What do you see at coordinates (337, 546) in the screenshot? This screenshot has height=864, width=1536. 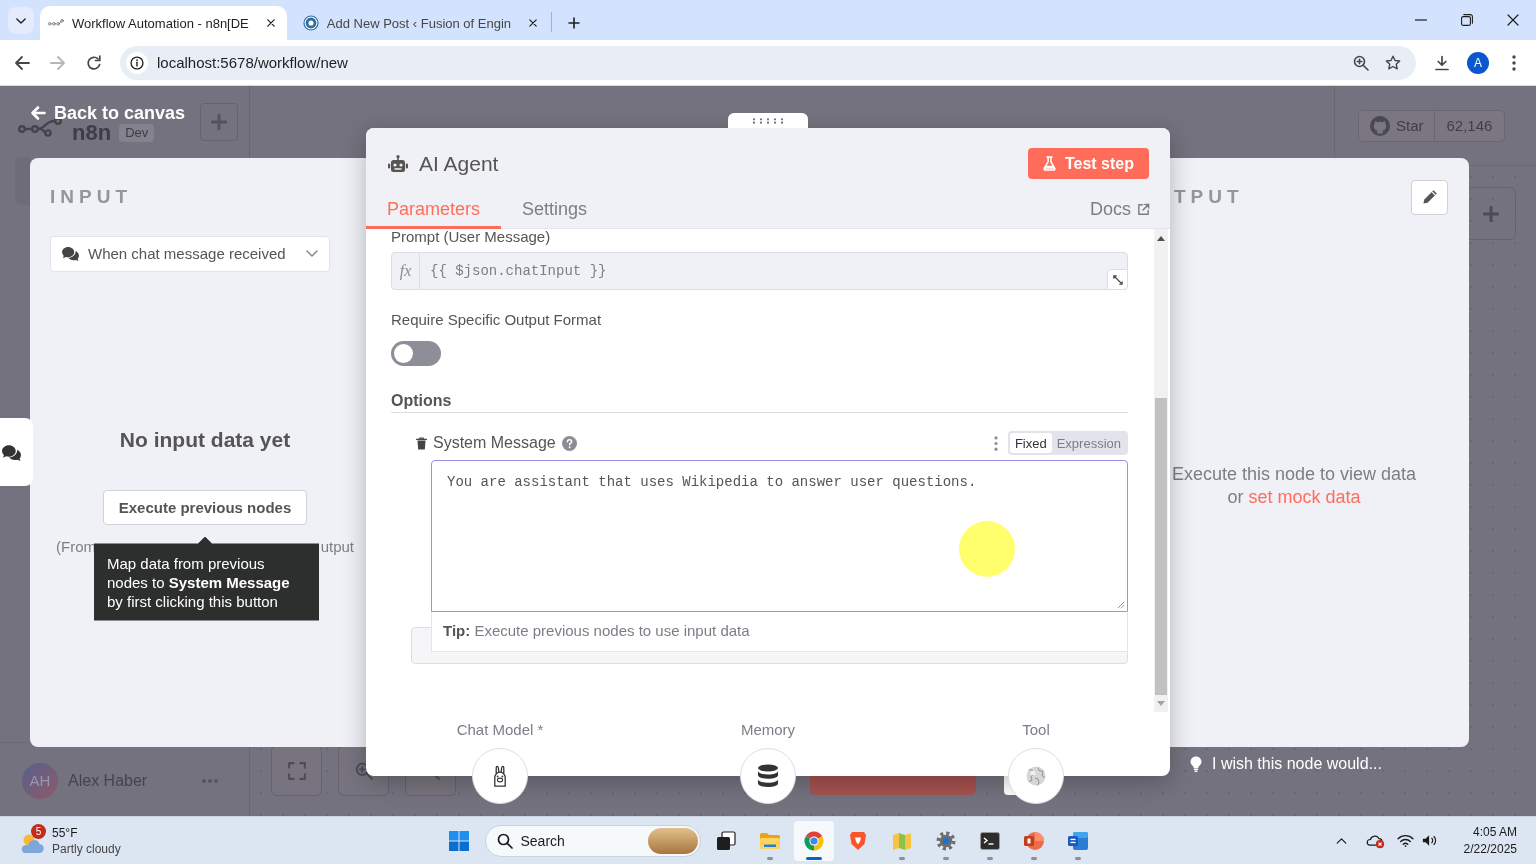 I see `hint-text: utput` at bounding box center [337, 546].